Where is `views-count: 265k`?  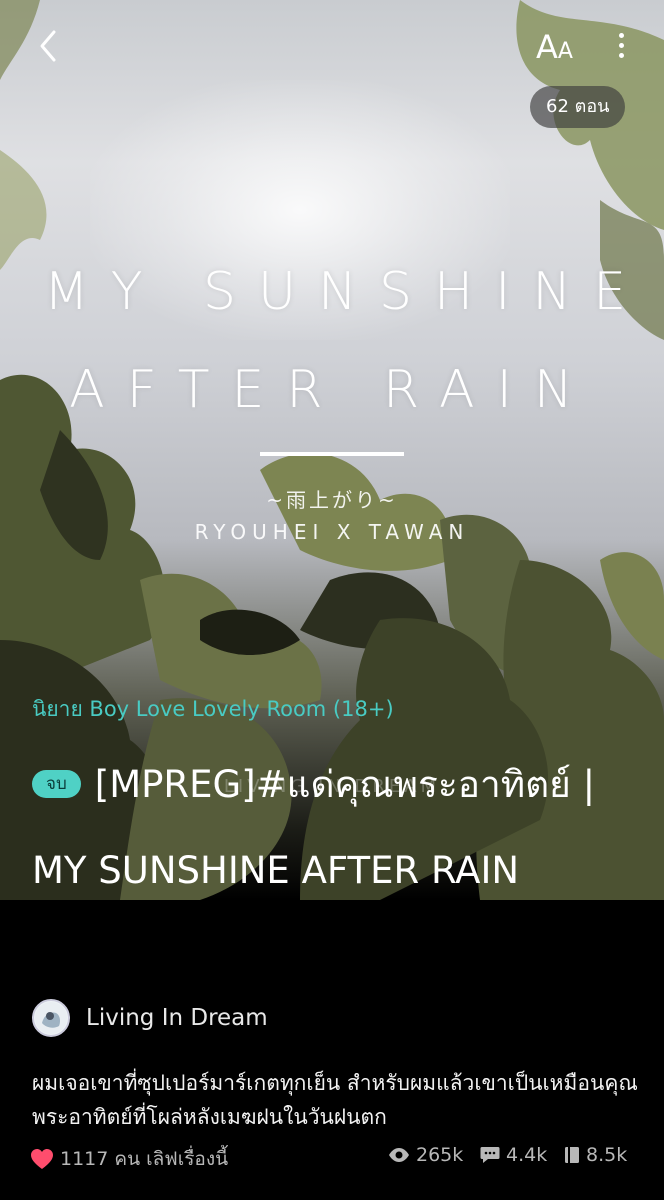
views-count: 265k is located at coordinates (440, 1155).